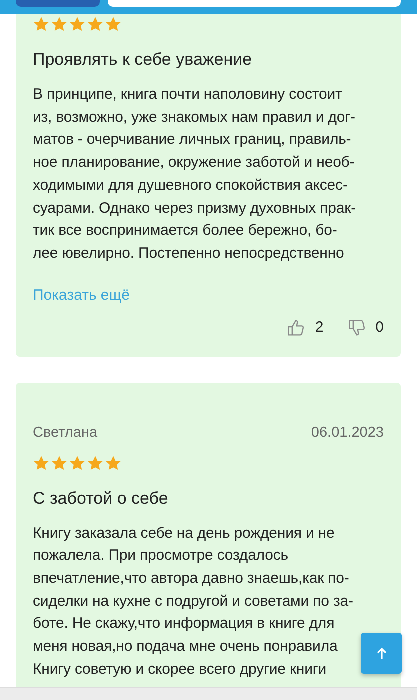  I want to click on scroll-to-top-button, so click(381, 653).